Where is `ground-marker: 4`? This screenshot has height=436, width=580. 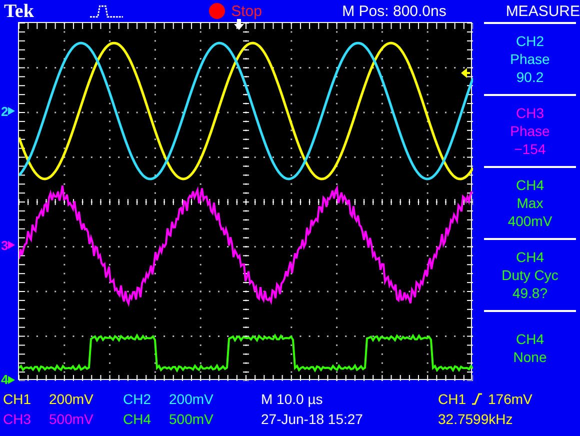 ground-marker: 4 is located at coordinates (4, 379).